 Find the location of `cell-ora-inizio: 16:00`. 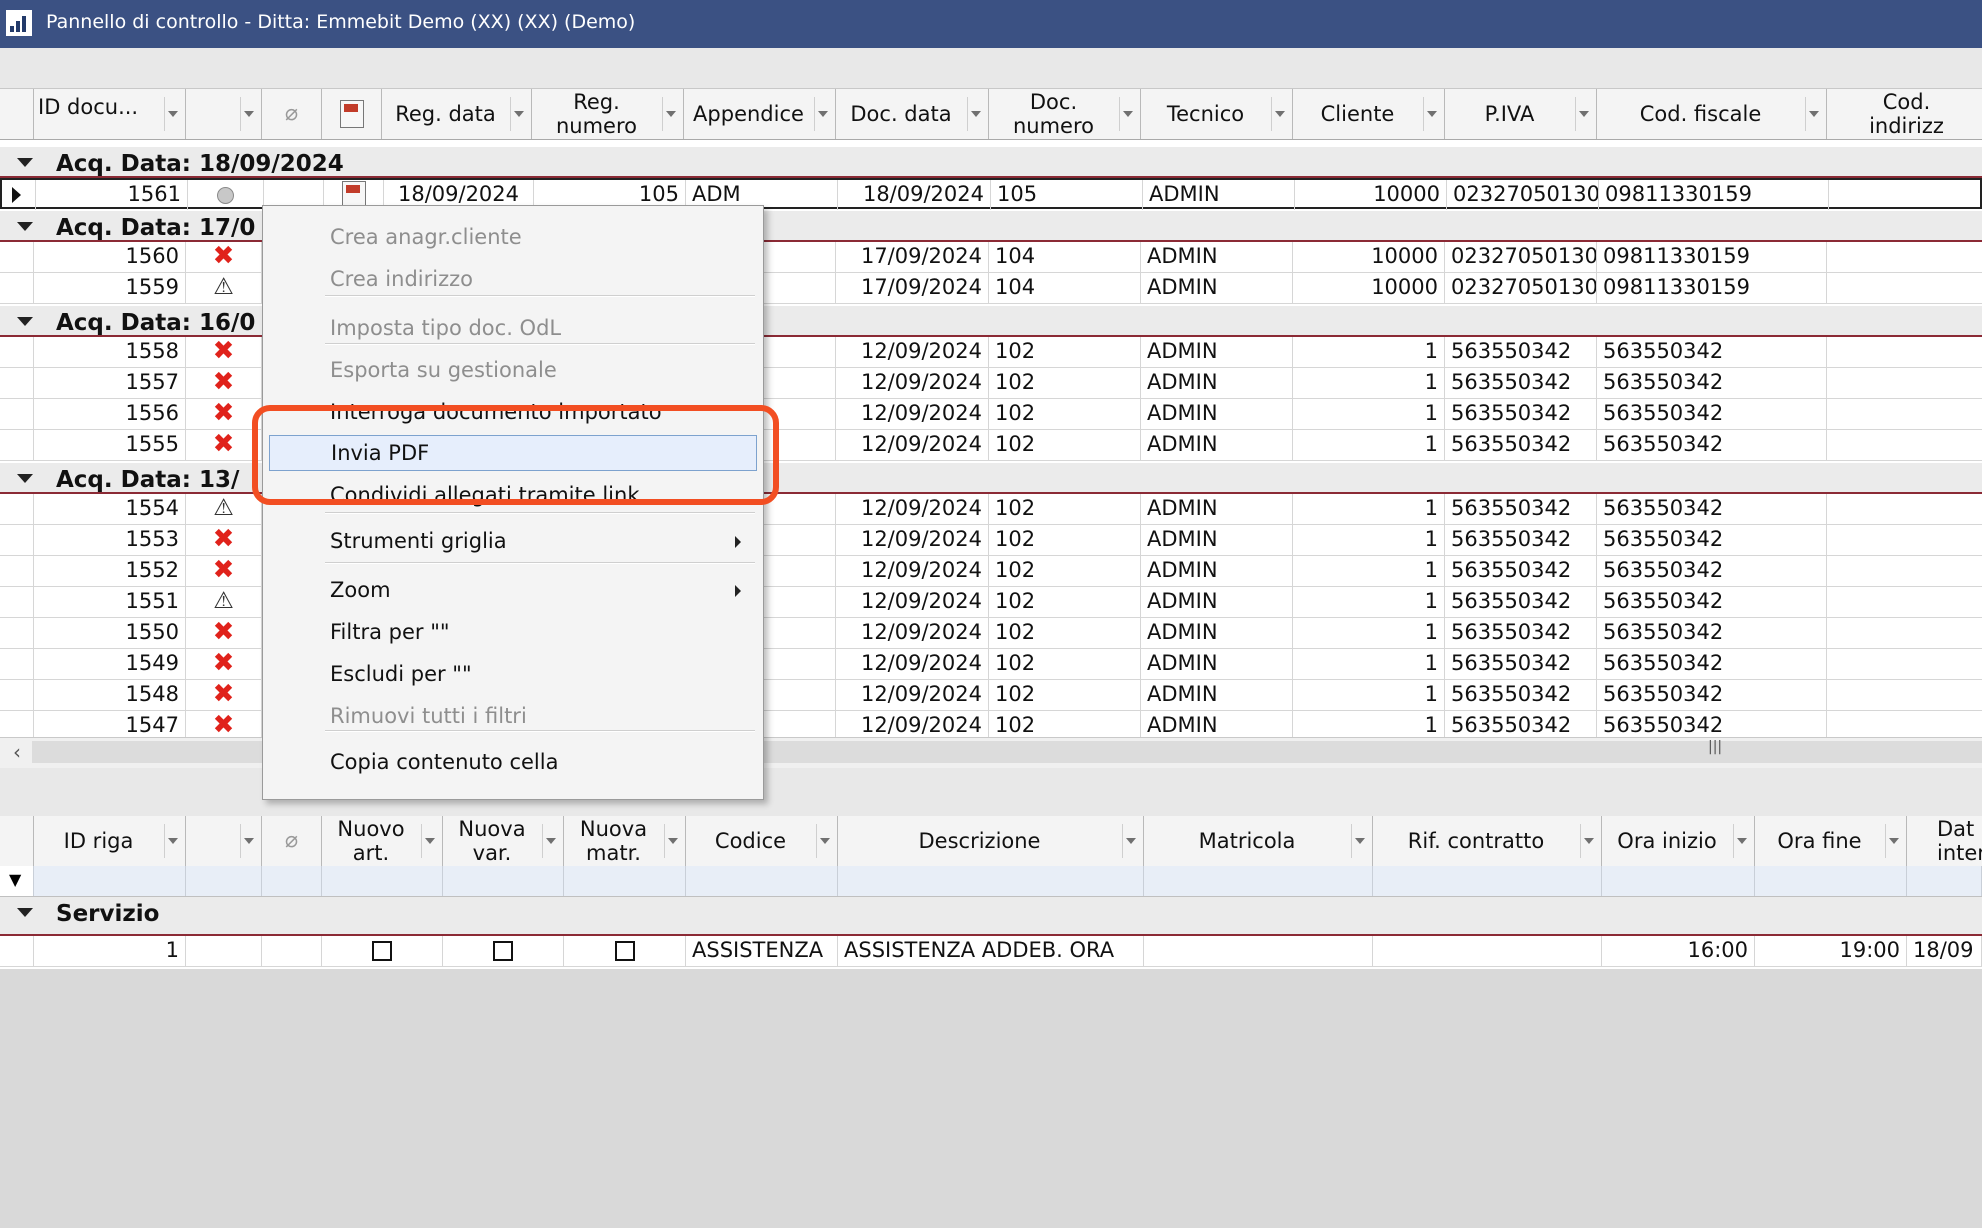

cell-ora-inizio: 16:00 is located at coordinates (1678, 951).